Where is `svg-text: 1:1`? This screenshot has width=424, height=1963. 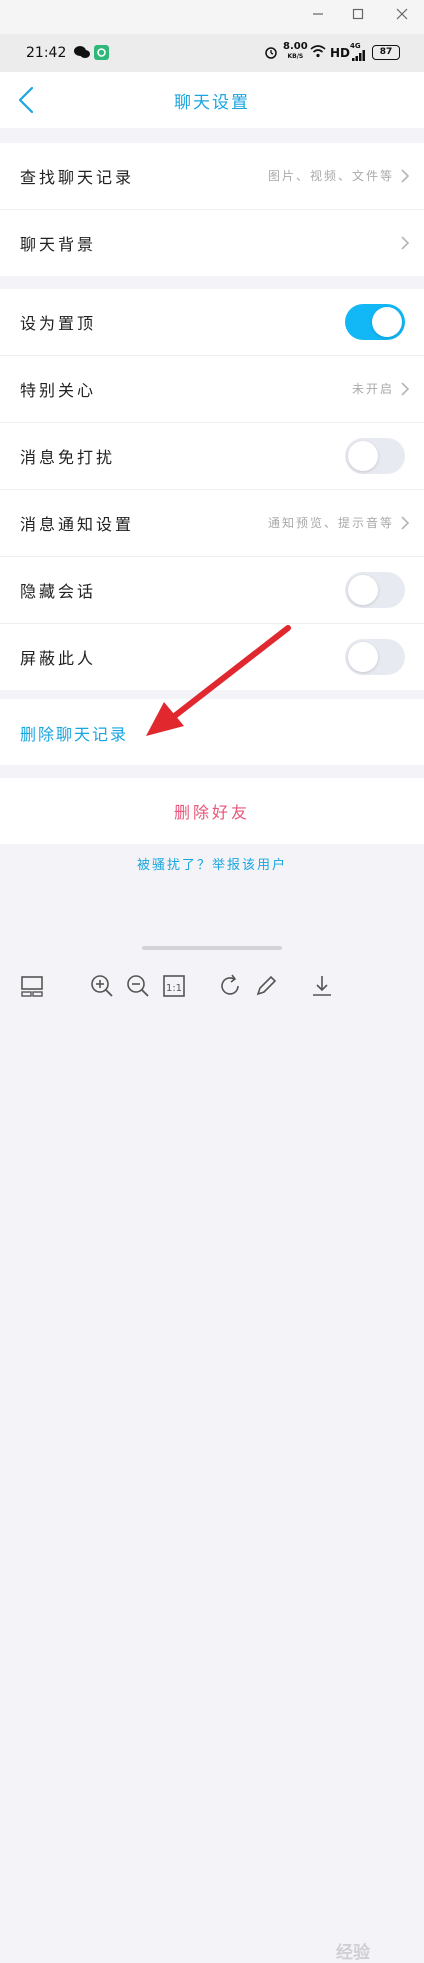 svg-text: 1:1 is located at coordinates (174, 988).